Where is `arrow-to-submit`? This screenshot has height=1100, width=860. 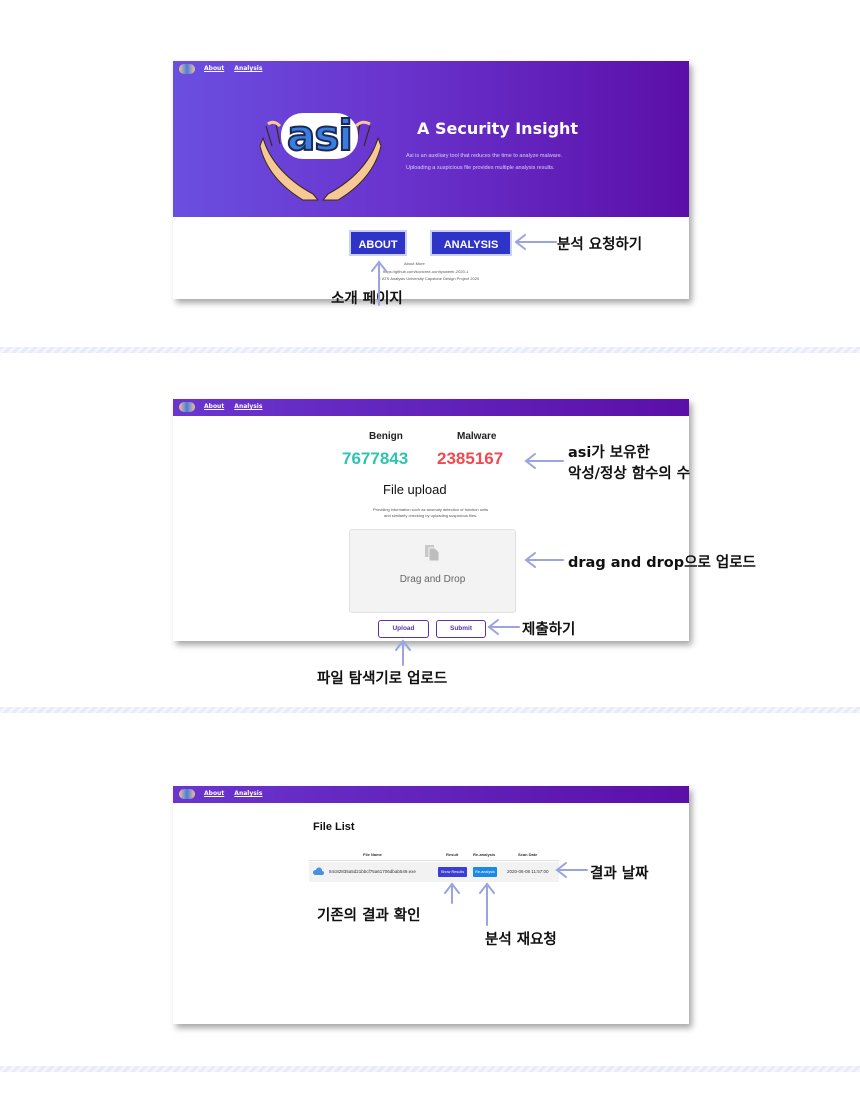 arrow-to-submit is located at coordinates (503, 627).